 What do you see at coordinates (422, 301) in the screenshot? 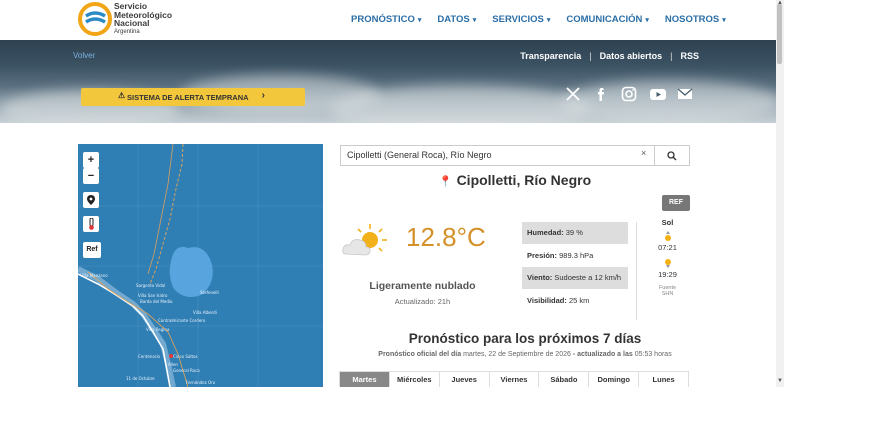
I see `updated-time: Actualizado: 21h` at bounding box center [422, 301].